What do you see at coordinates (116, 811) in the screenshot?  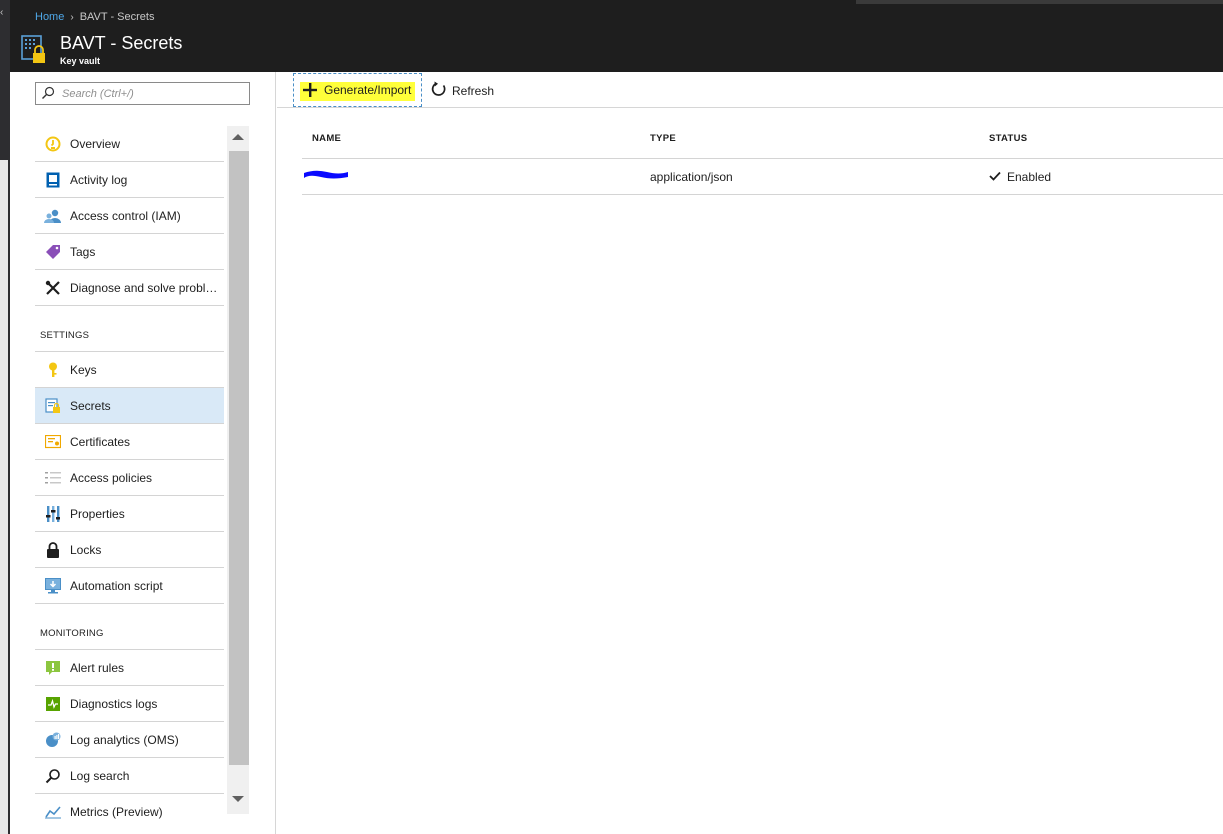 I see `menu-item-label: Metrics (Preview)` at bounding box center [116, 811].